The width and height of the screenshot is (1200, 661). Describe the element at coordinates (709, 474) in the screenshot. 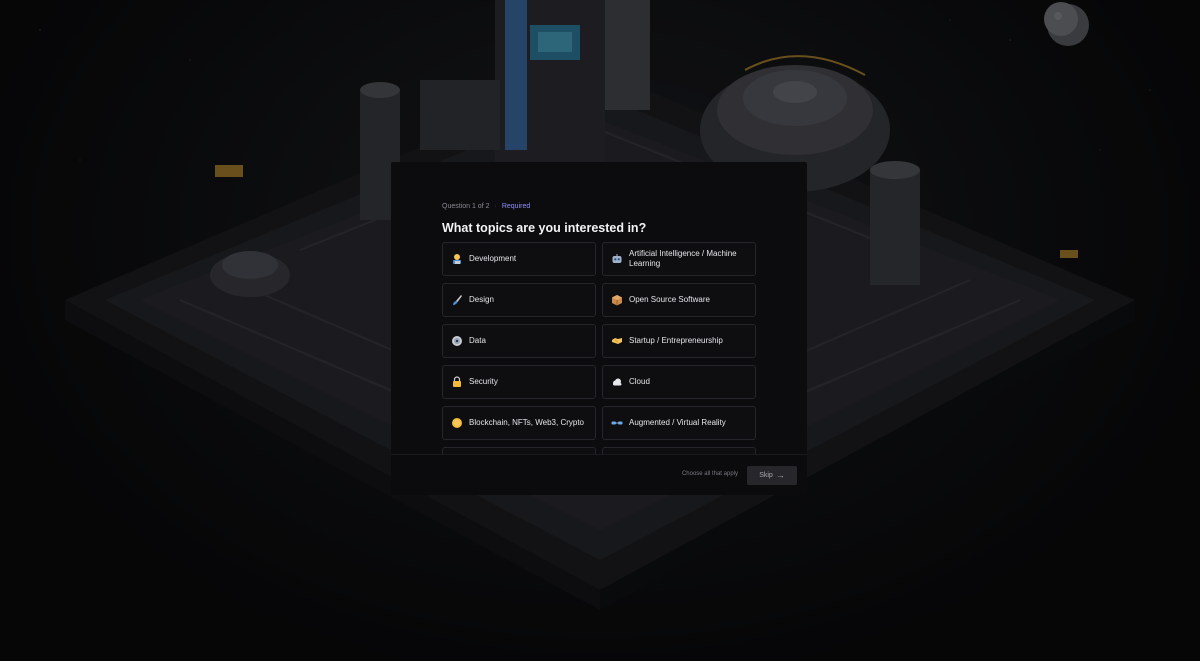

I see `choose-all-hint: Choose all that apply` at that location.